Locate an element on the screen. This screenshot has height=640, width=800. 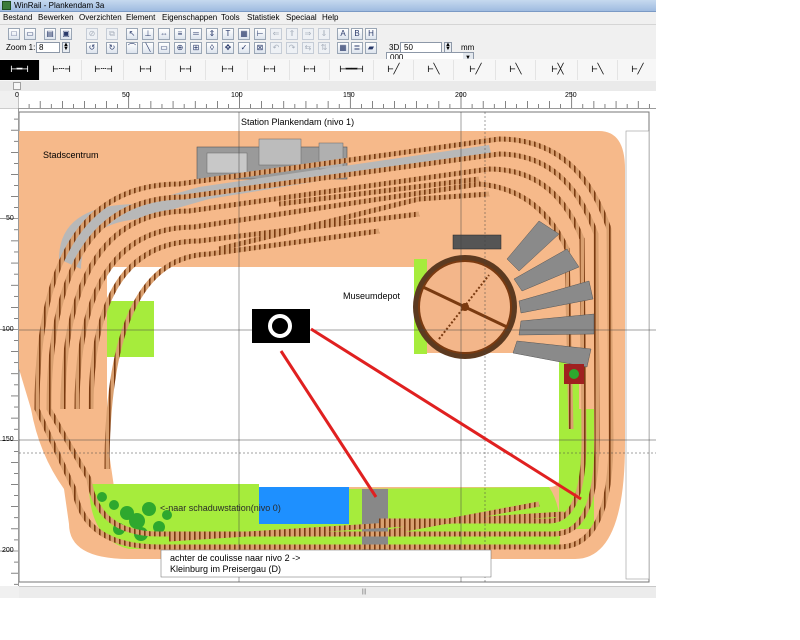
text-tool-button: T is located at coordinates (228, 34).